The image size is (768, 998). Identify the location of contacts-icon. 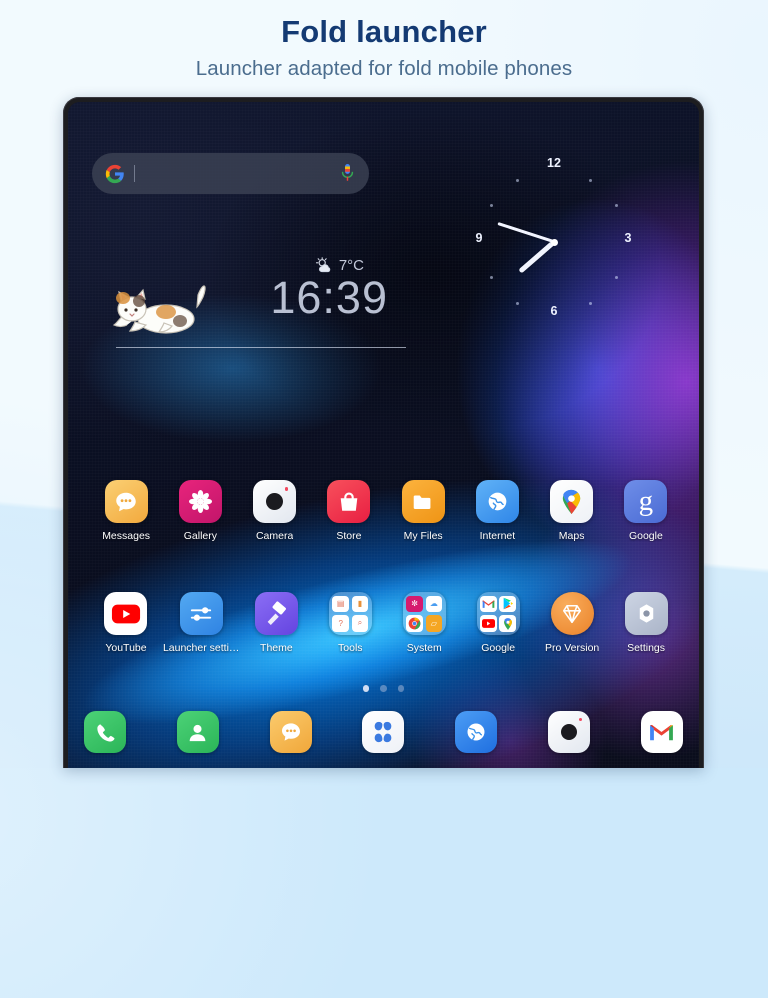
(197, 732).